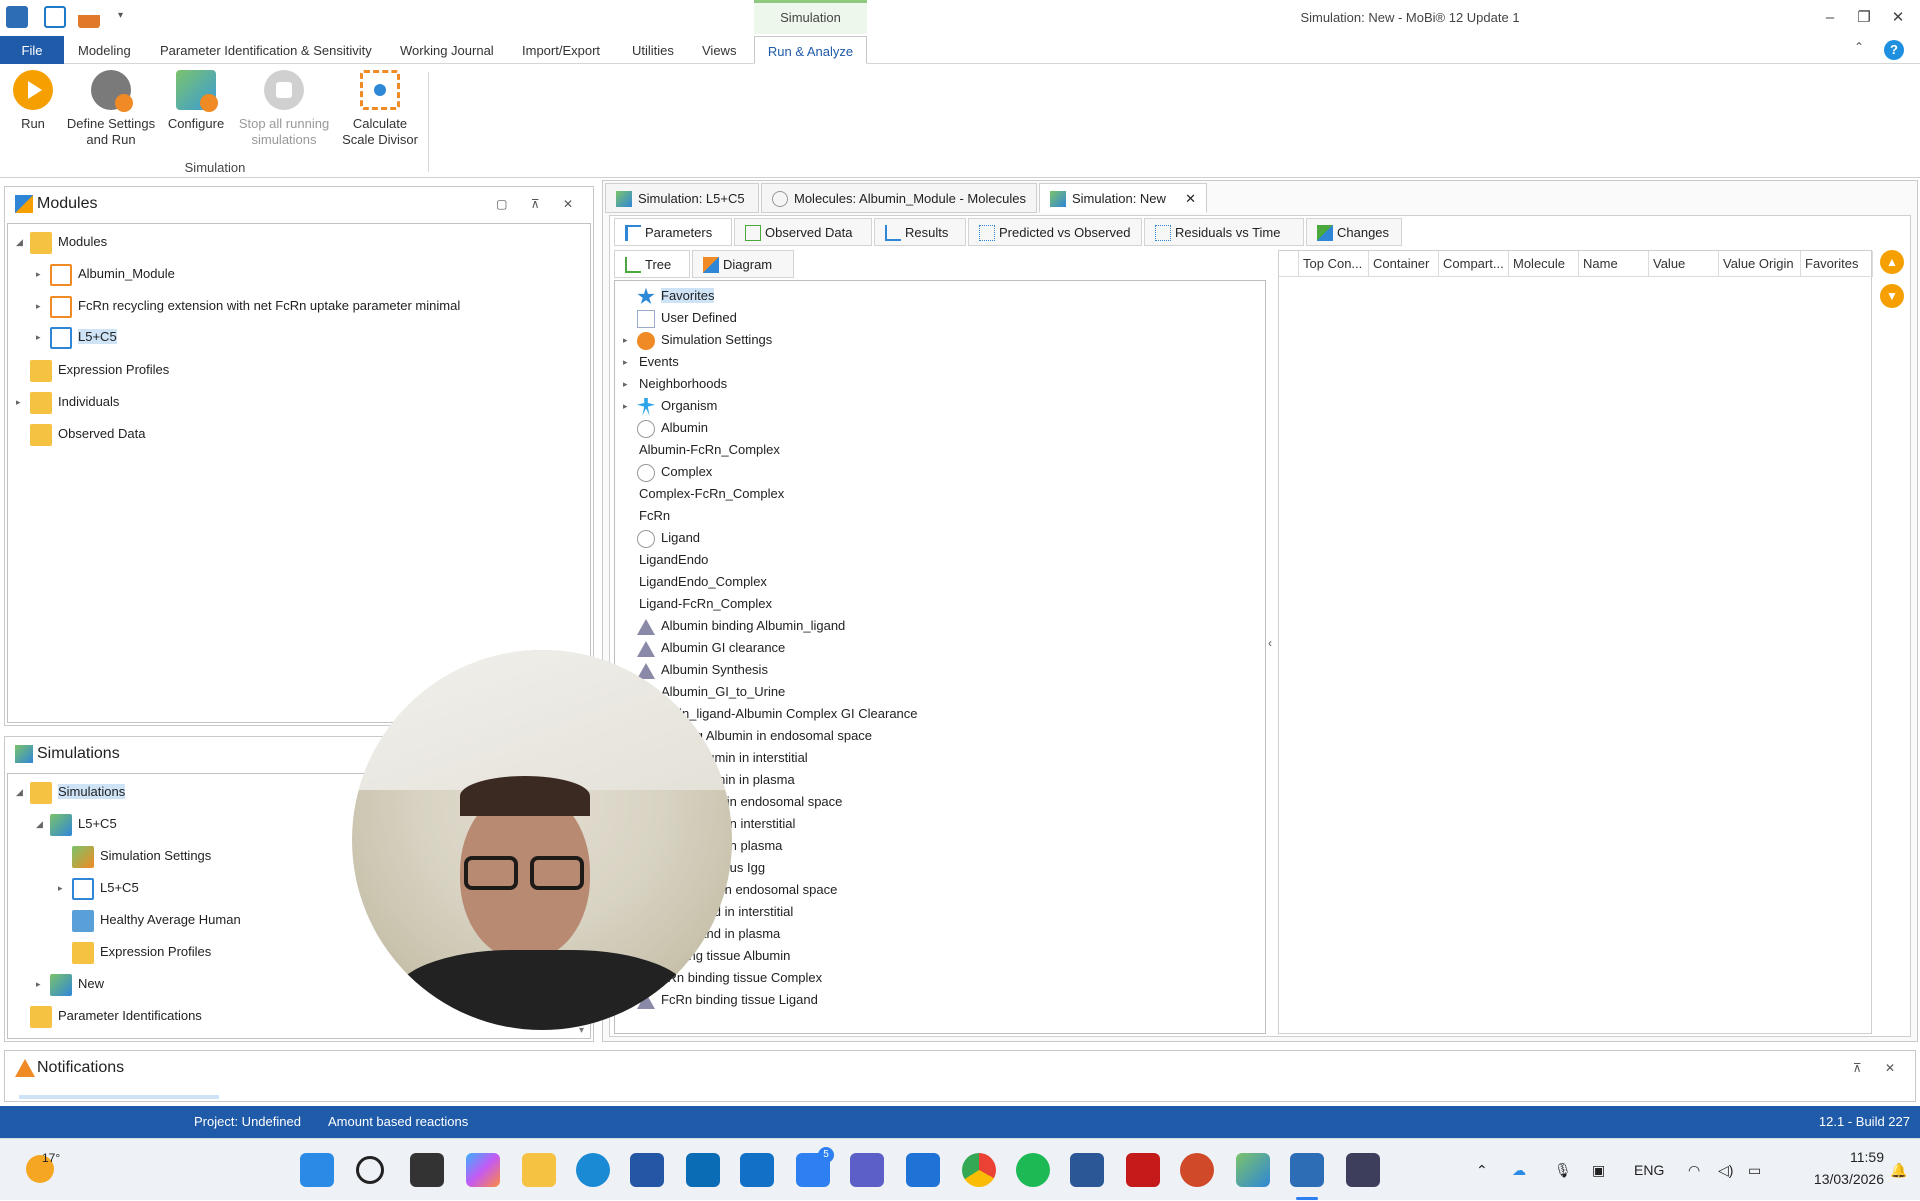  I want to click on tree-item-healthy-average-human: Healthy Average Human, so click(156, 920).